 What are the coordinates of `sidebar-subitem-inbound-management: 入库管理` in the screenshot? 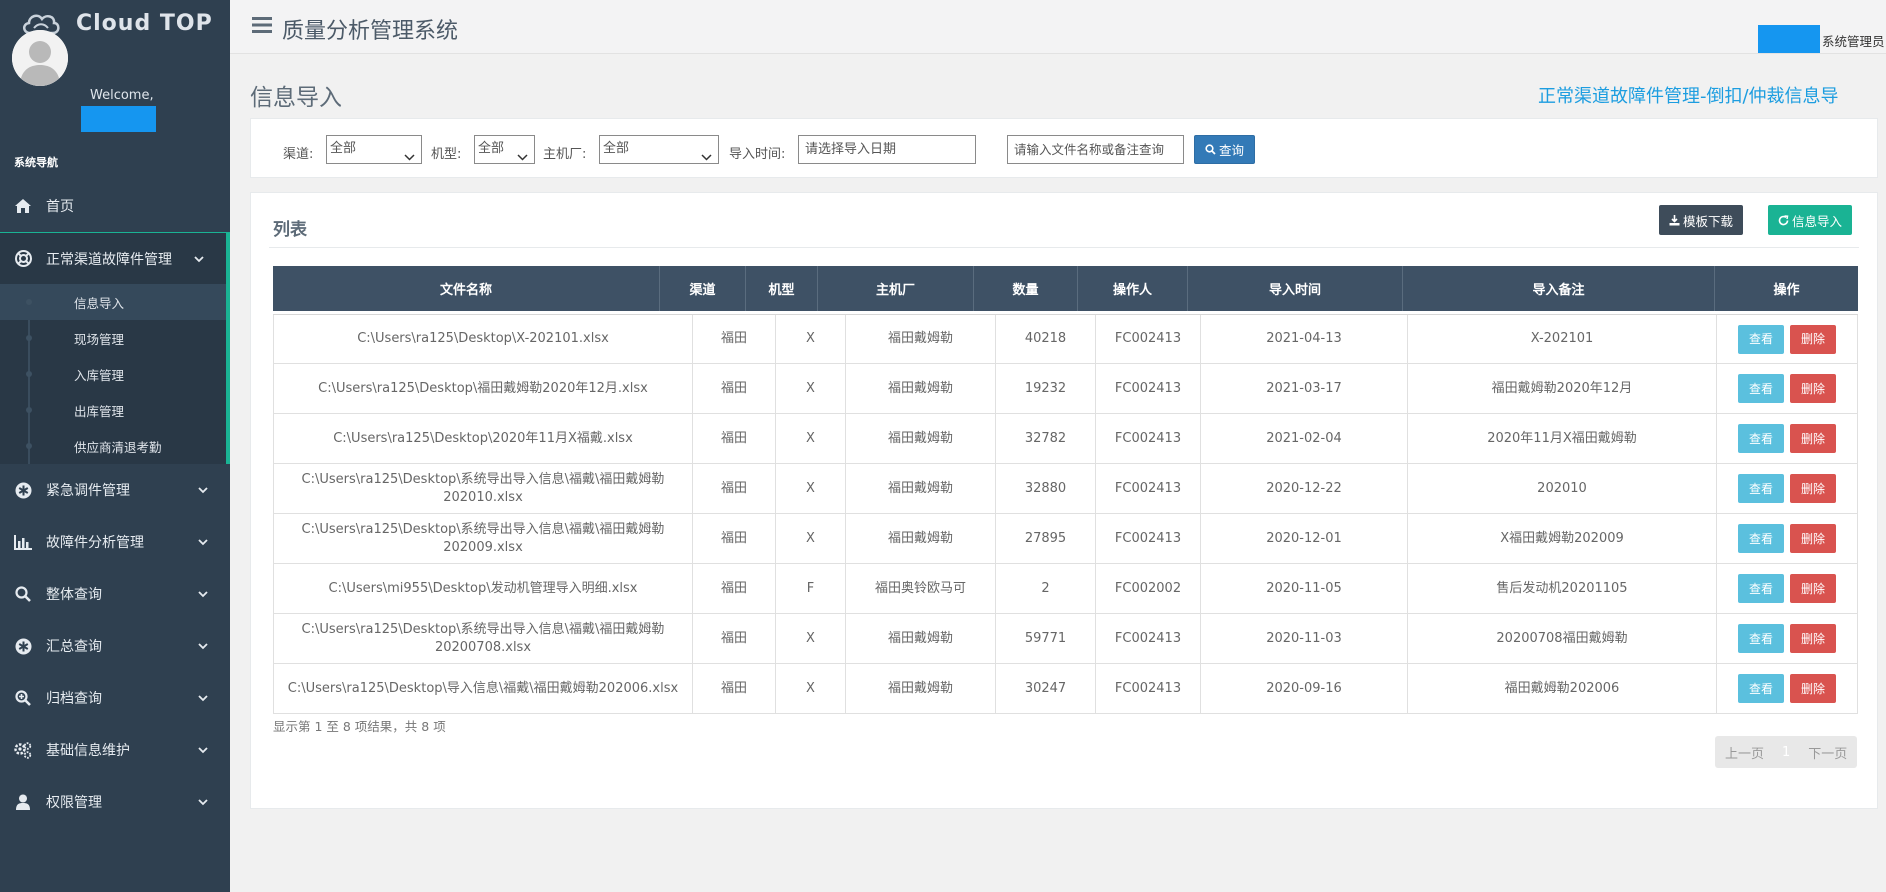 It's located at (113, 374).